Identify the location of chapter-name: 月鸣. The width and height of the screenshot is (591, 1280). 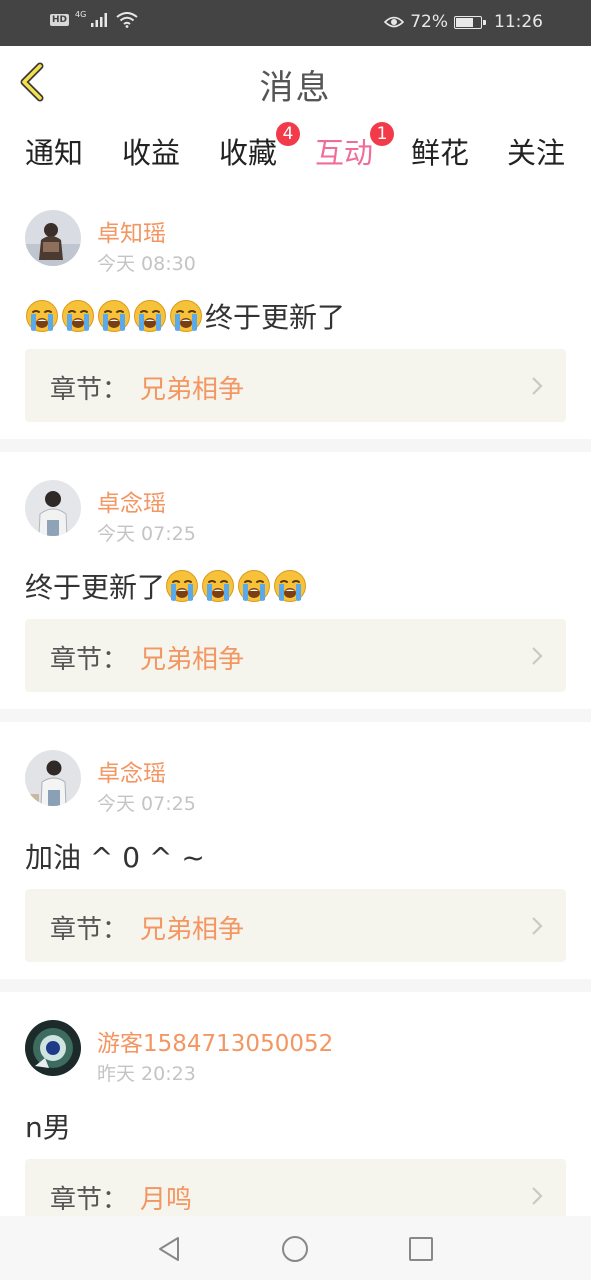
(166, 1200).